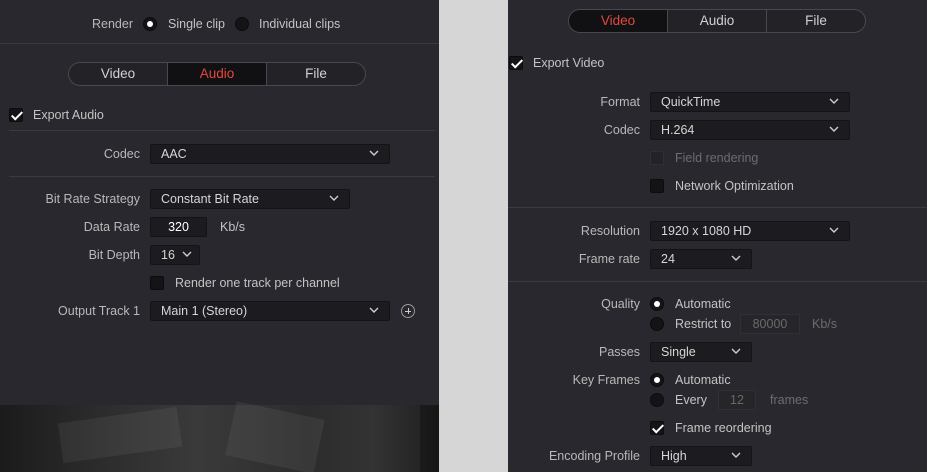 The height and width of the screenshot is (472, 927). What do you see at coordinates (300, 24) in the screenshot?
I see `render-individual-clips-label: Individual clips` at bounding box center [300, 24].